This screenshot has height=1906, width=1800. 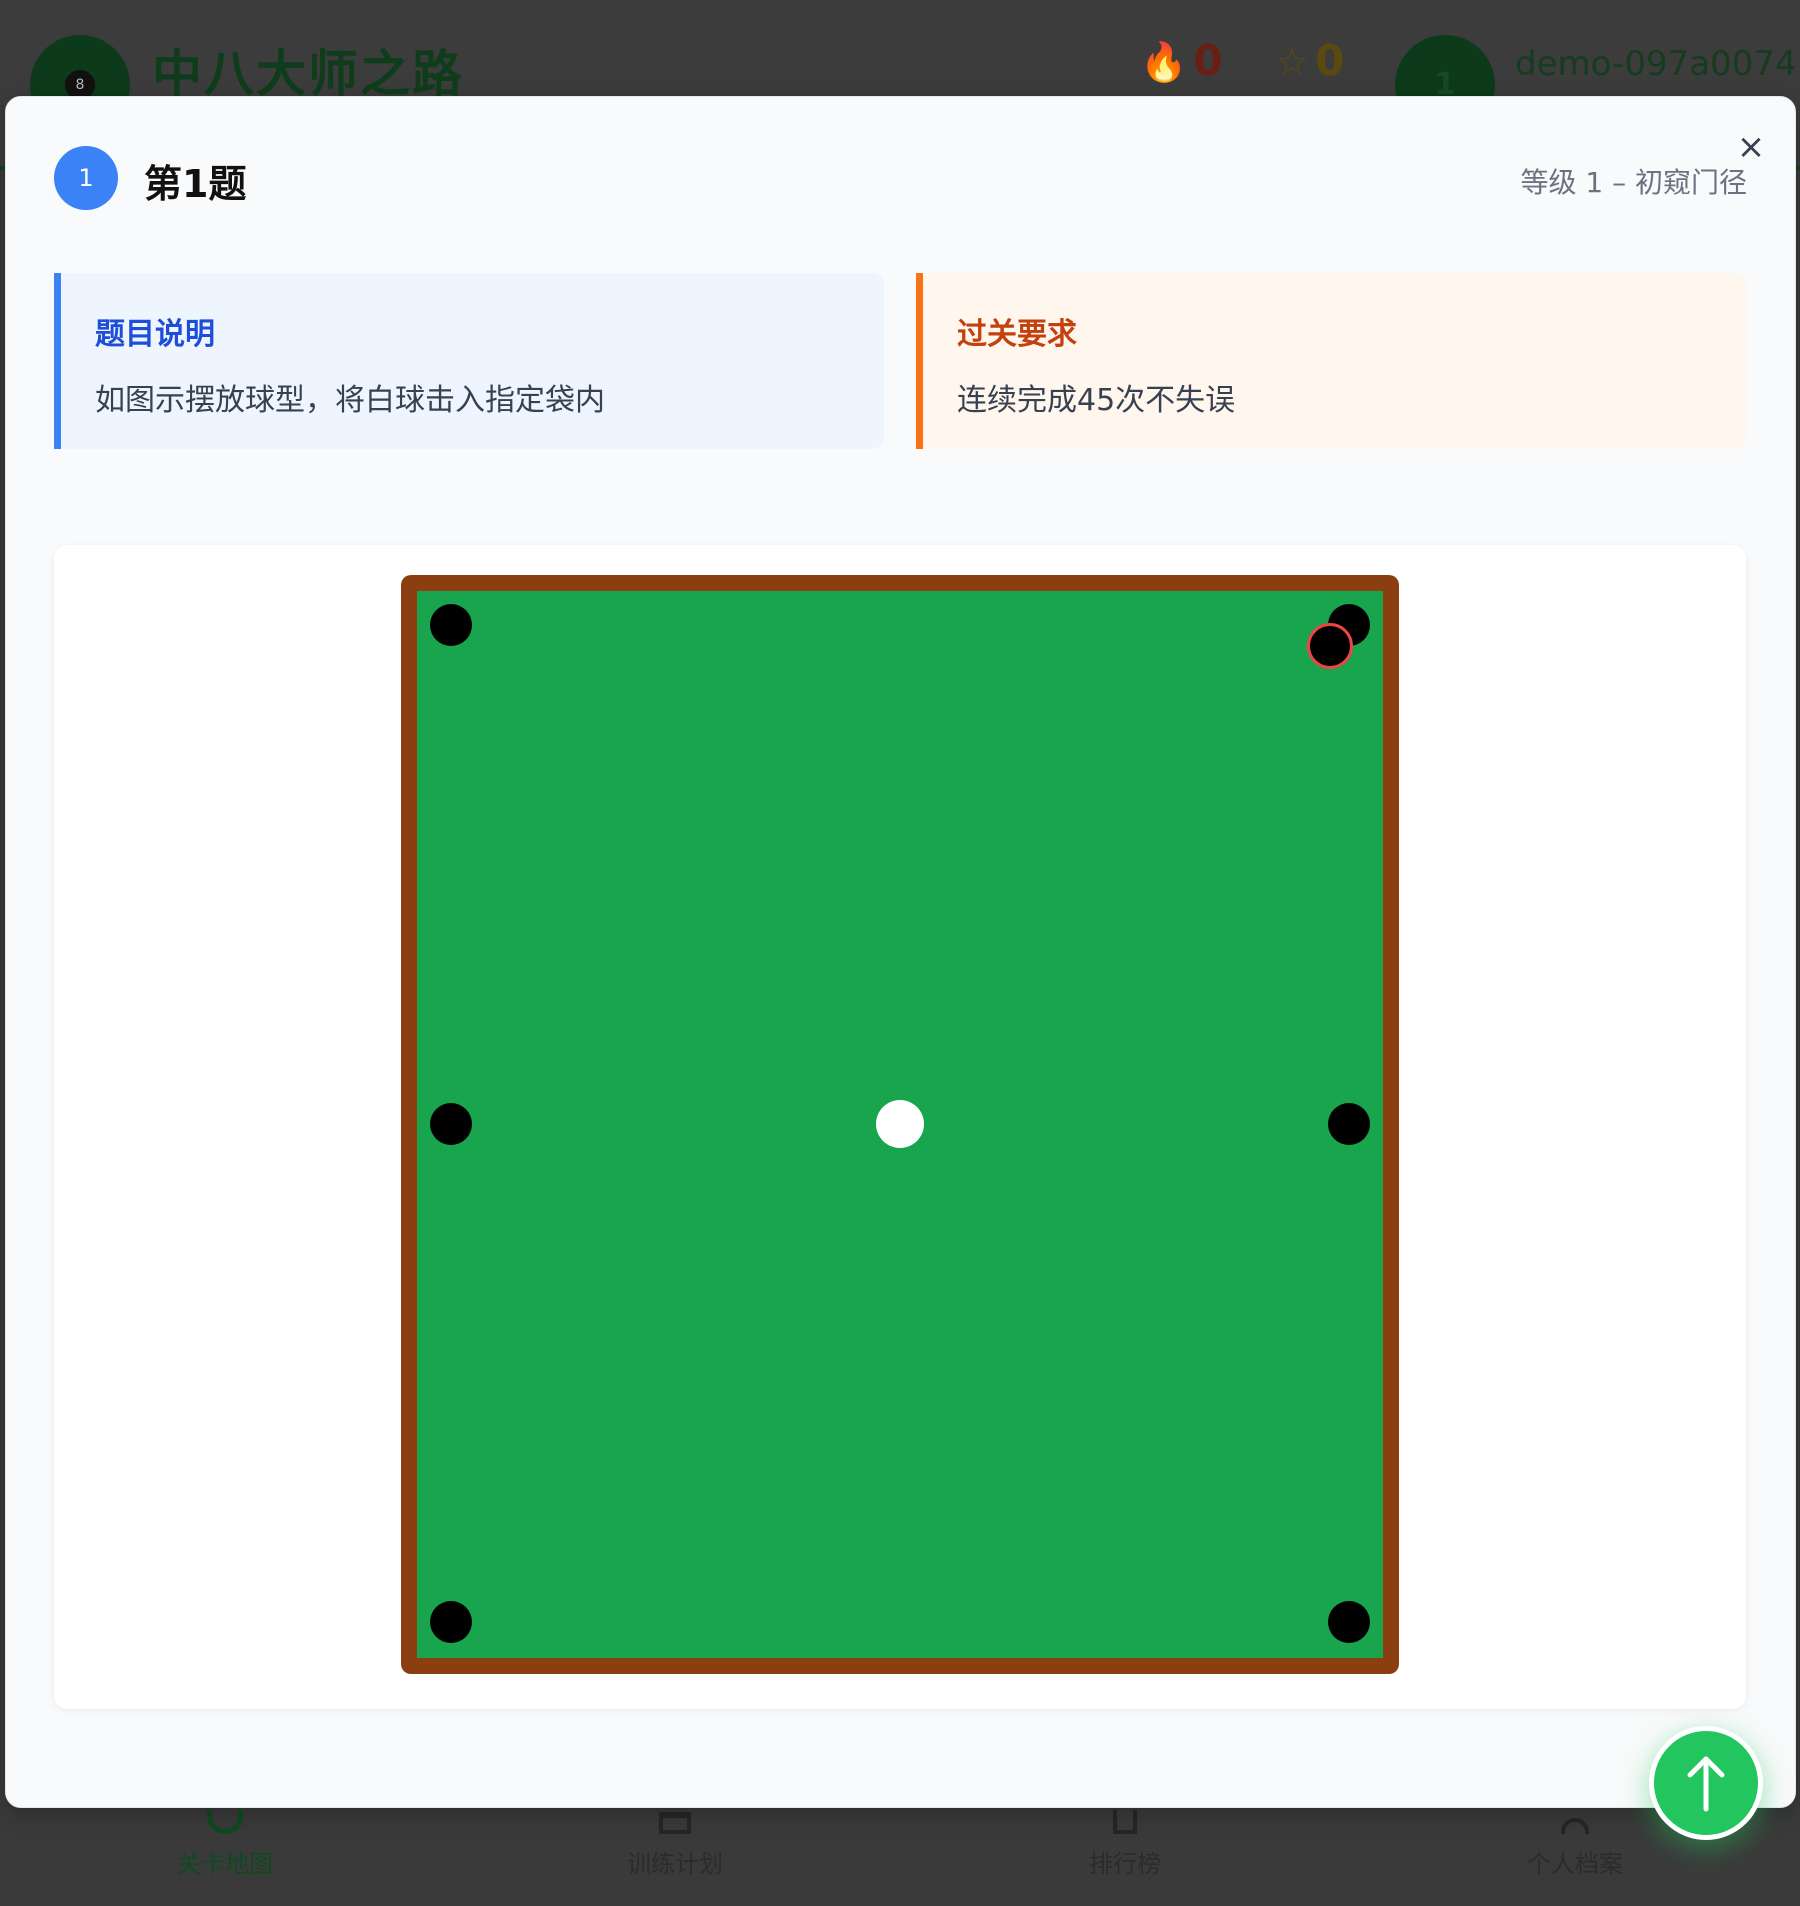 What do you see at coordinates (1331, 361) in the screenshot?
I see `requirement-card: 过关要求 连续完成45次不失误` at bounding box center [1331, 361].